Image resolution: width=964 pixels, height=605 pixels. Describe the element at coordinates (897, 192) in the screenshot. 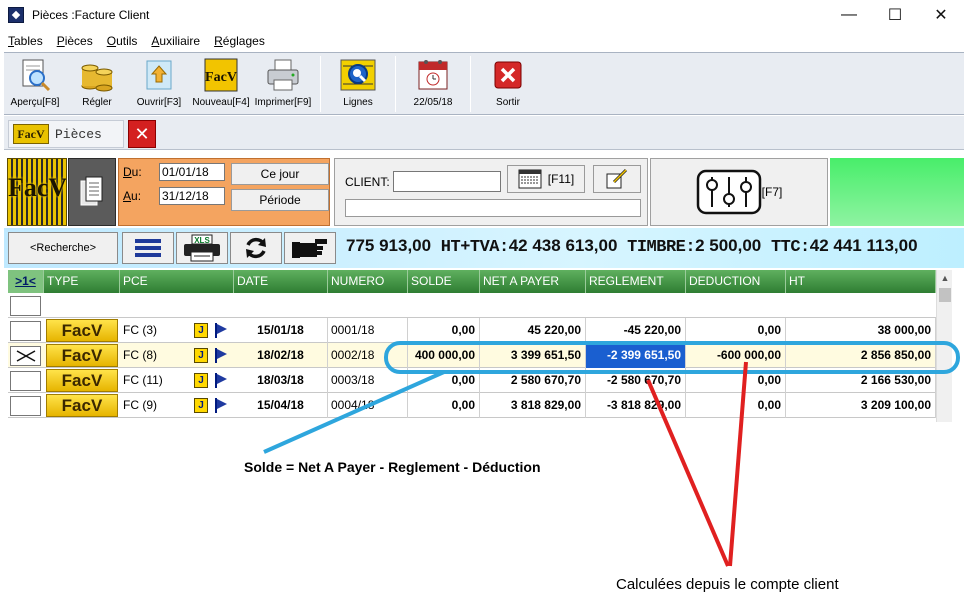

I see `status-panel` at that location.